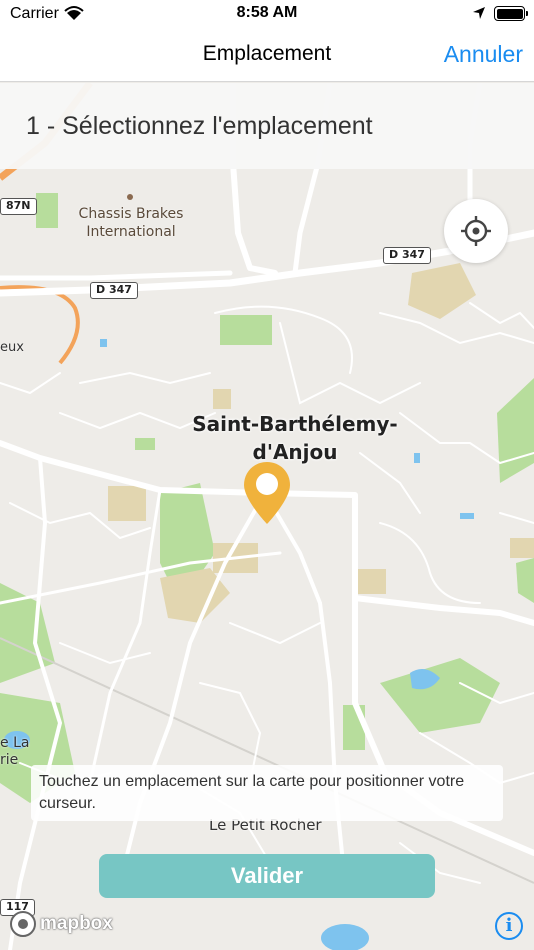  I want to click on poi-label: Chassis Brakes International, so click(131, 223).